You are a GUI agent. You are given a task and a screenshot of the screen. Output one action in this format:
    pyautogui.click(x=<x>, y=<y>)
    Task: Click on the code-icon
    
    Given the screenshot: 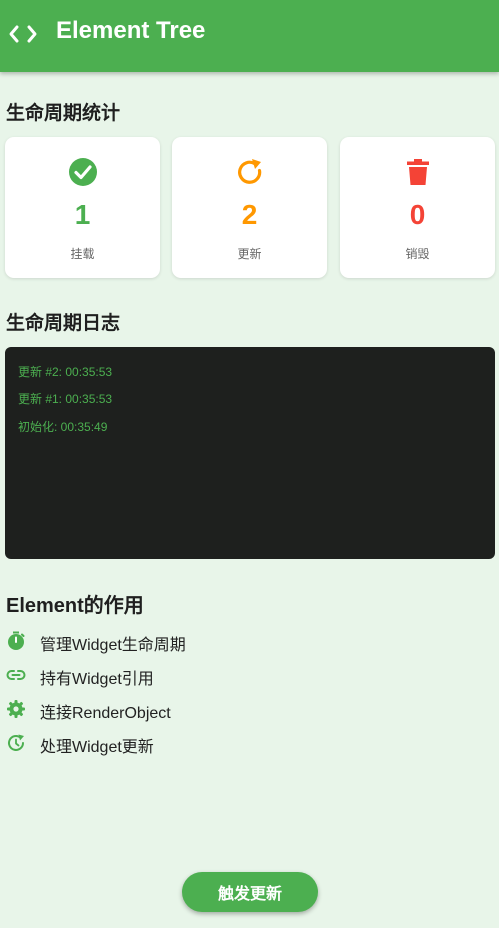 What is the action you would take?
    pyautogui.click(x=23, y=34)
    